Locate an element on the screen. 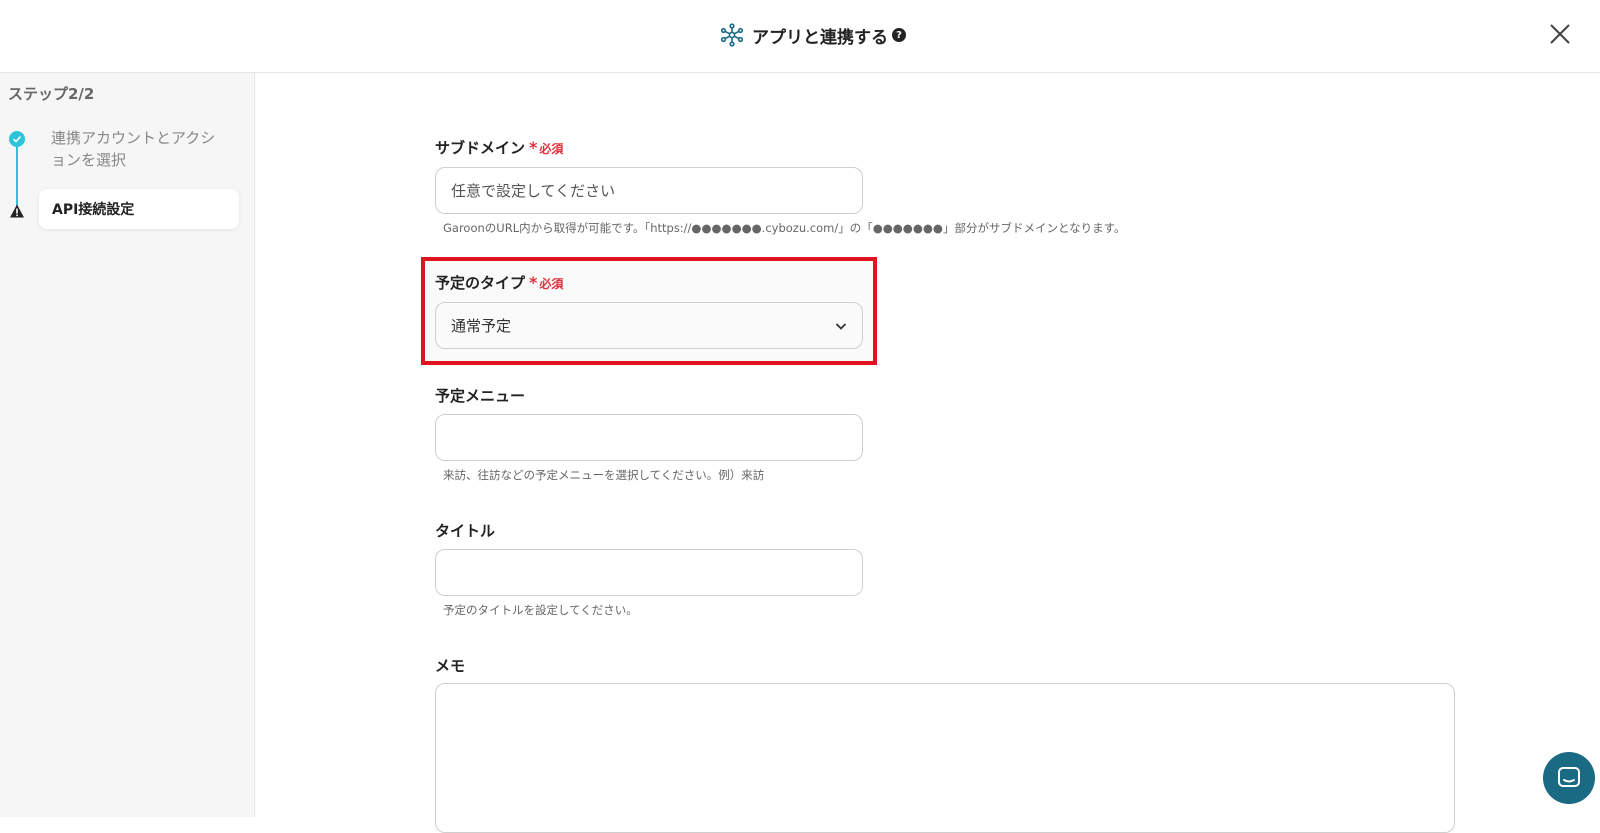 Image resolution: width=1600 pixels, height=833 pixels. chat-icon is located at coordinates (1569, 777).